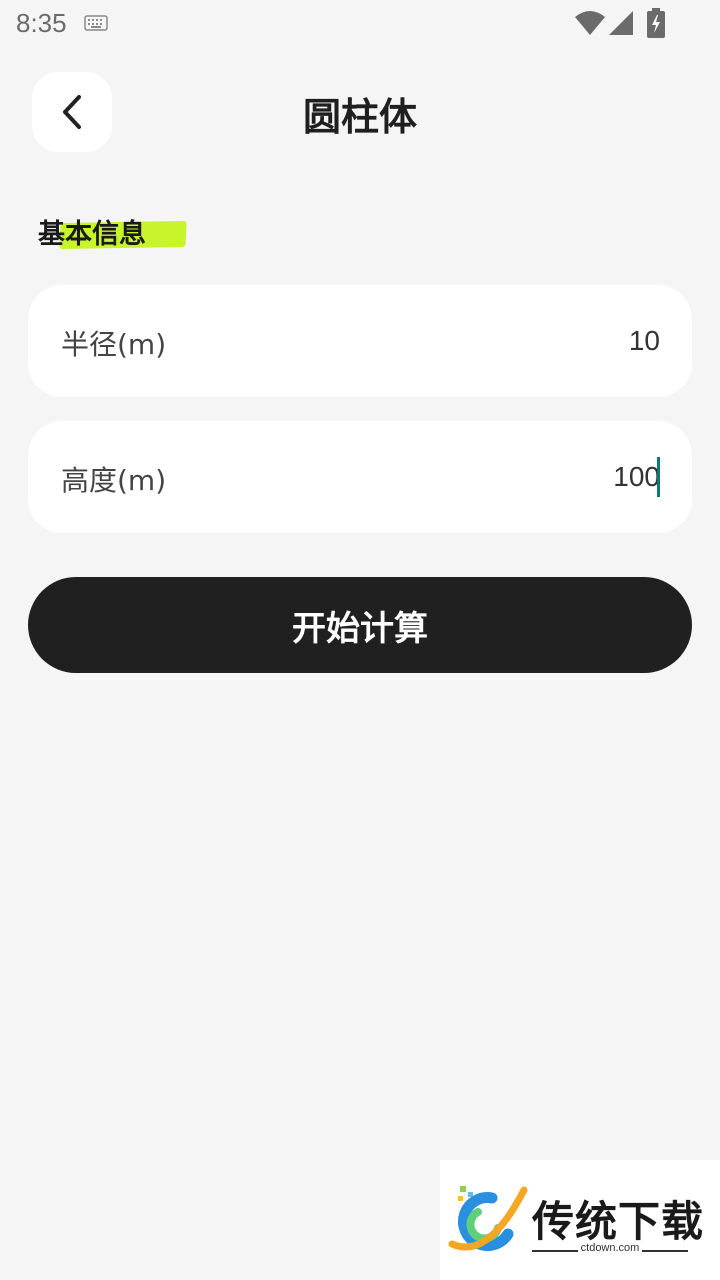  Describe the element at coordinates (610, 1248) in the screenshot. I see `watermark-domain: ctdown.com` at that location.